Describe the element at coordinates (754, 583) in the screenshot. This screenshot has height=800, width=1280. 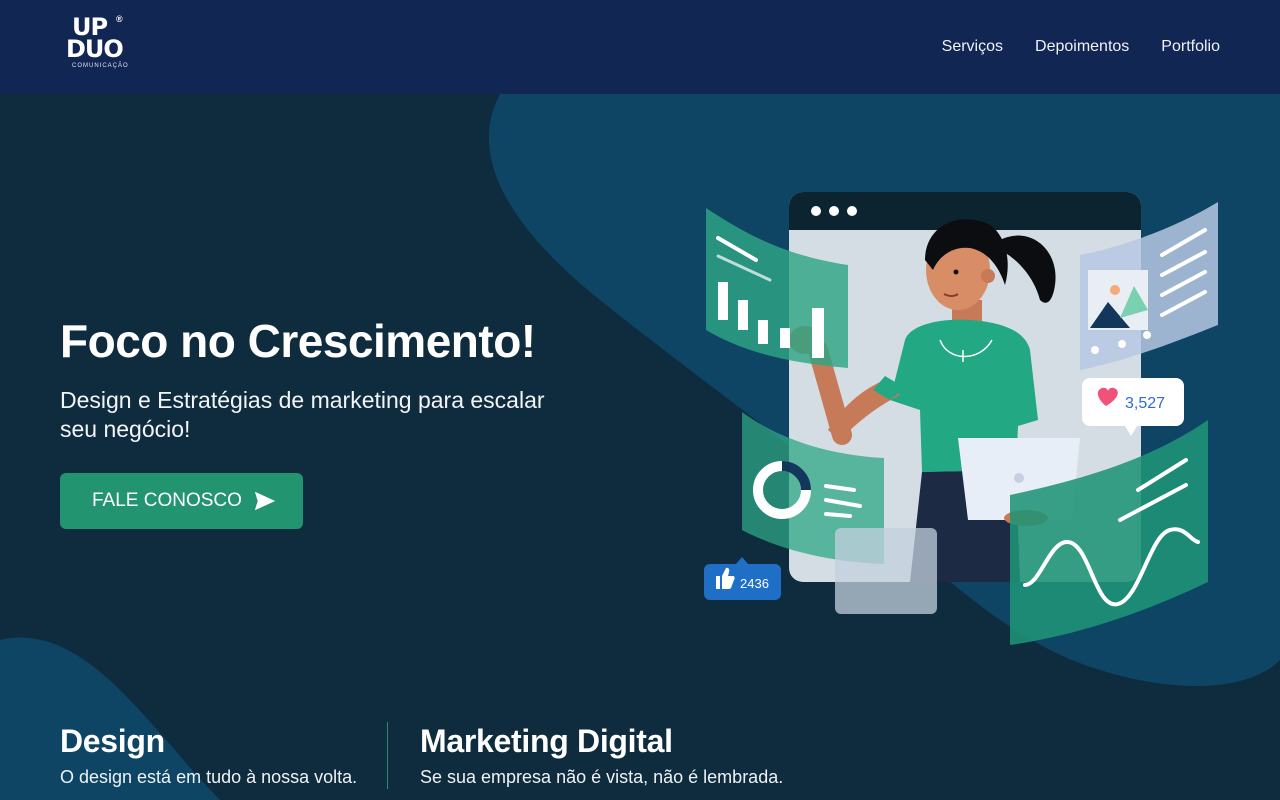
I see `thumbs-count: 2436` at that location.